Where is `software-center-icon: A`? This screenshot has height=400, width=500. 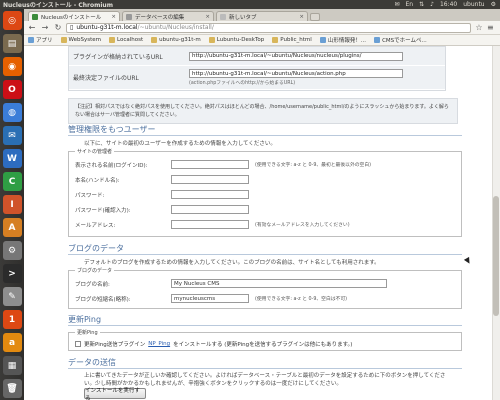 software-center-icon: A is located at coordinates (12, 227).